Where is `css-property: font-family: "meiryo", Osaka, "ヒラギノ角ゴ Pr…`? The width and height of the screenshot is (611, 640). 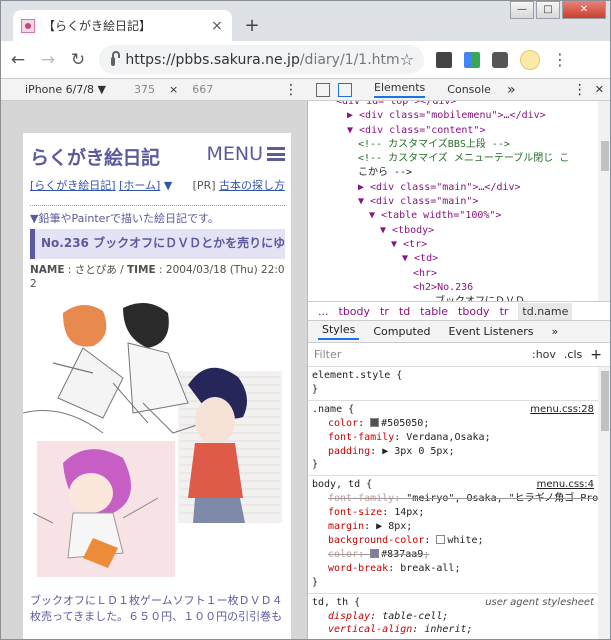
css-property: font-family: "meiryo", Osaka, "ヒラギノ角ゴ Pr… is located at coordinates (455, 499).